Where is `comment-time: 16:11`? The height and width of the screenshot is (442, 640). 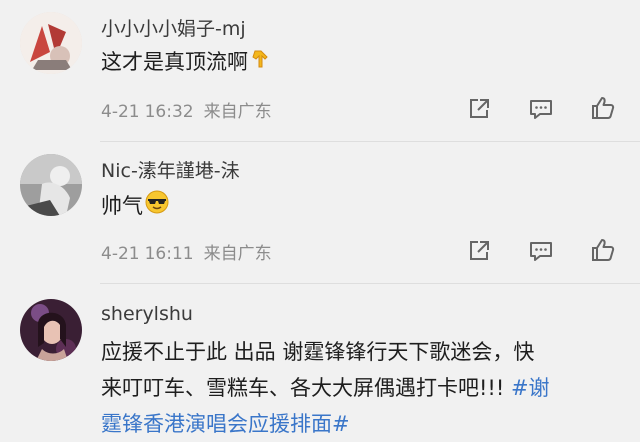
comment-time: 16:11 is located at coordinates (169, 254).